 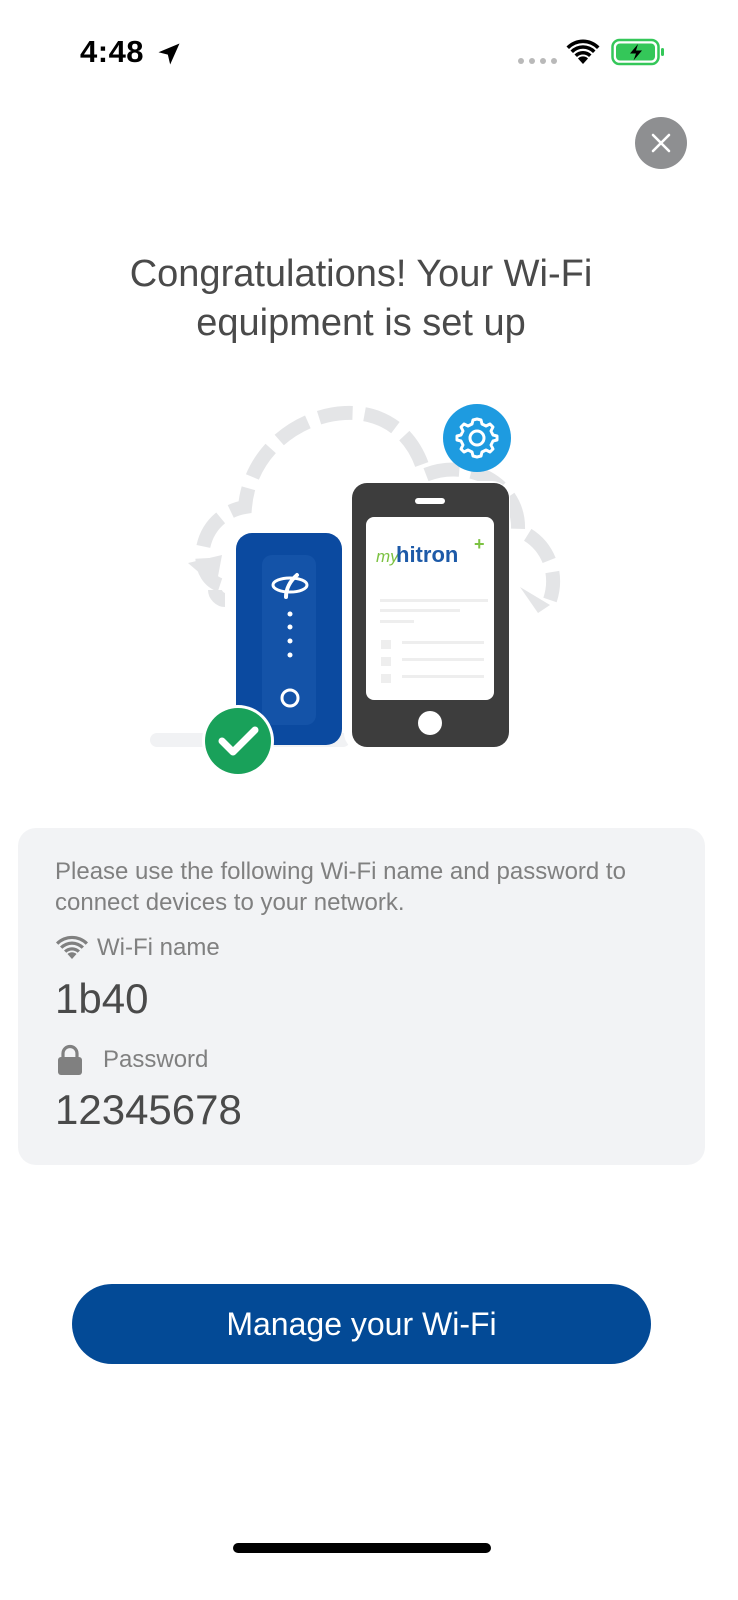 I want to click on manage-wifi-button: Manage your Wi-Fi, so click(x=361, y=1324).